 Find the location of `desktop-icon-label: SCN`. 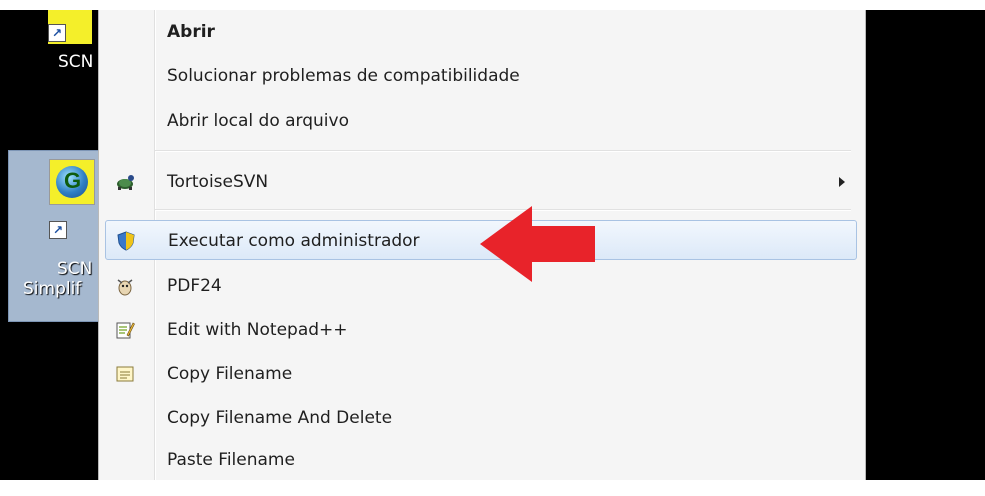

desktop-icon-label: SCN is located at coordinates (76, 62).